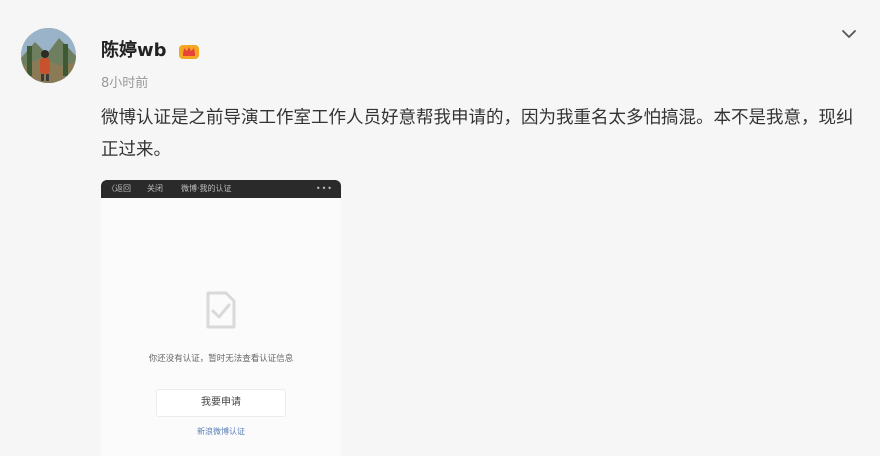  Describe the element at coordinates (849, 34) in the screenshot. I see `chevron-down-icon` at that location.